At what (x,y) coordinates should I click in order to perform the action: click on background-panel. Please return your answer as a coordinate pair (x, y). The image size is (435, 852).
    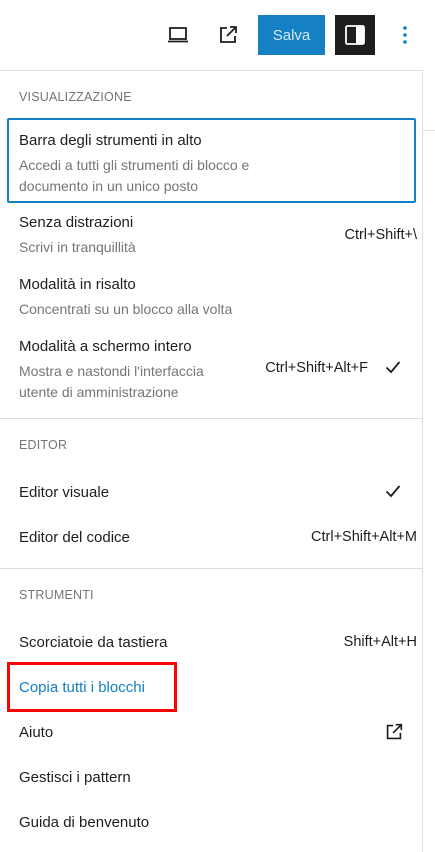
    Looking at the image, I should click on (429, 491).